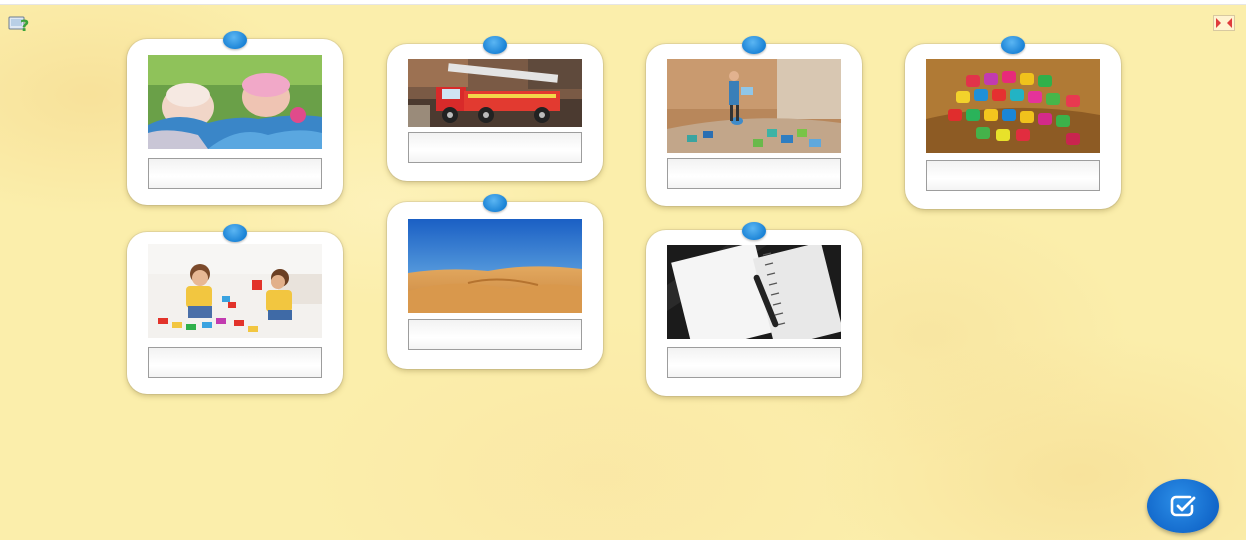  I want to click on help-question-icon: ?, so click(20, 24).